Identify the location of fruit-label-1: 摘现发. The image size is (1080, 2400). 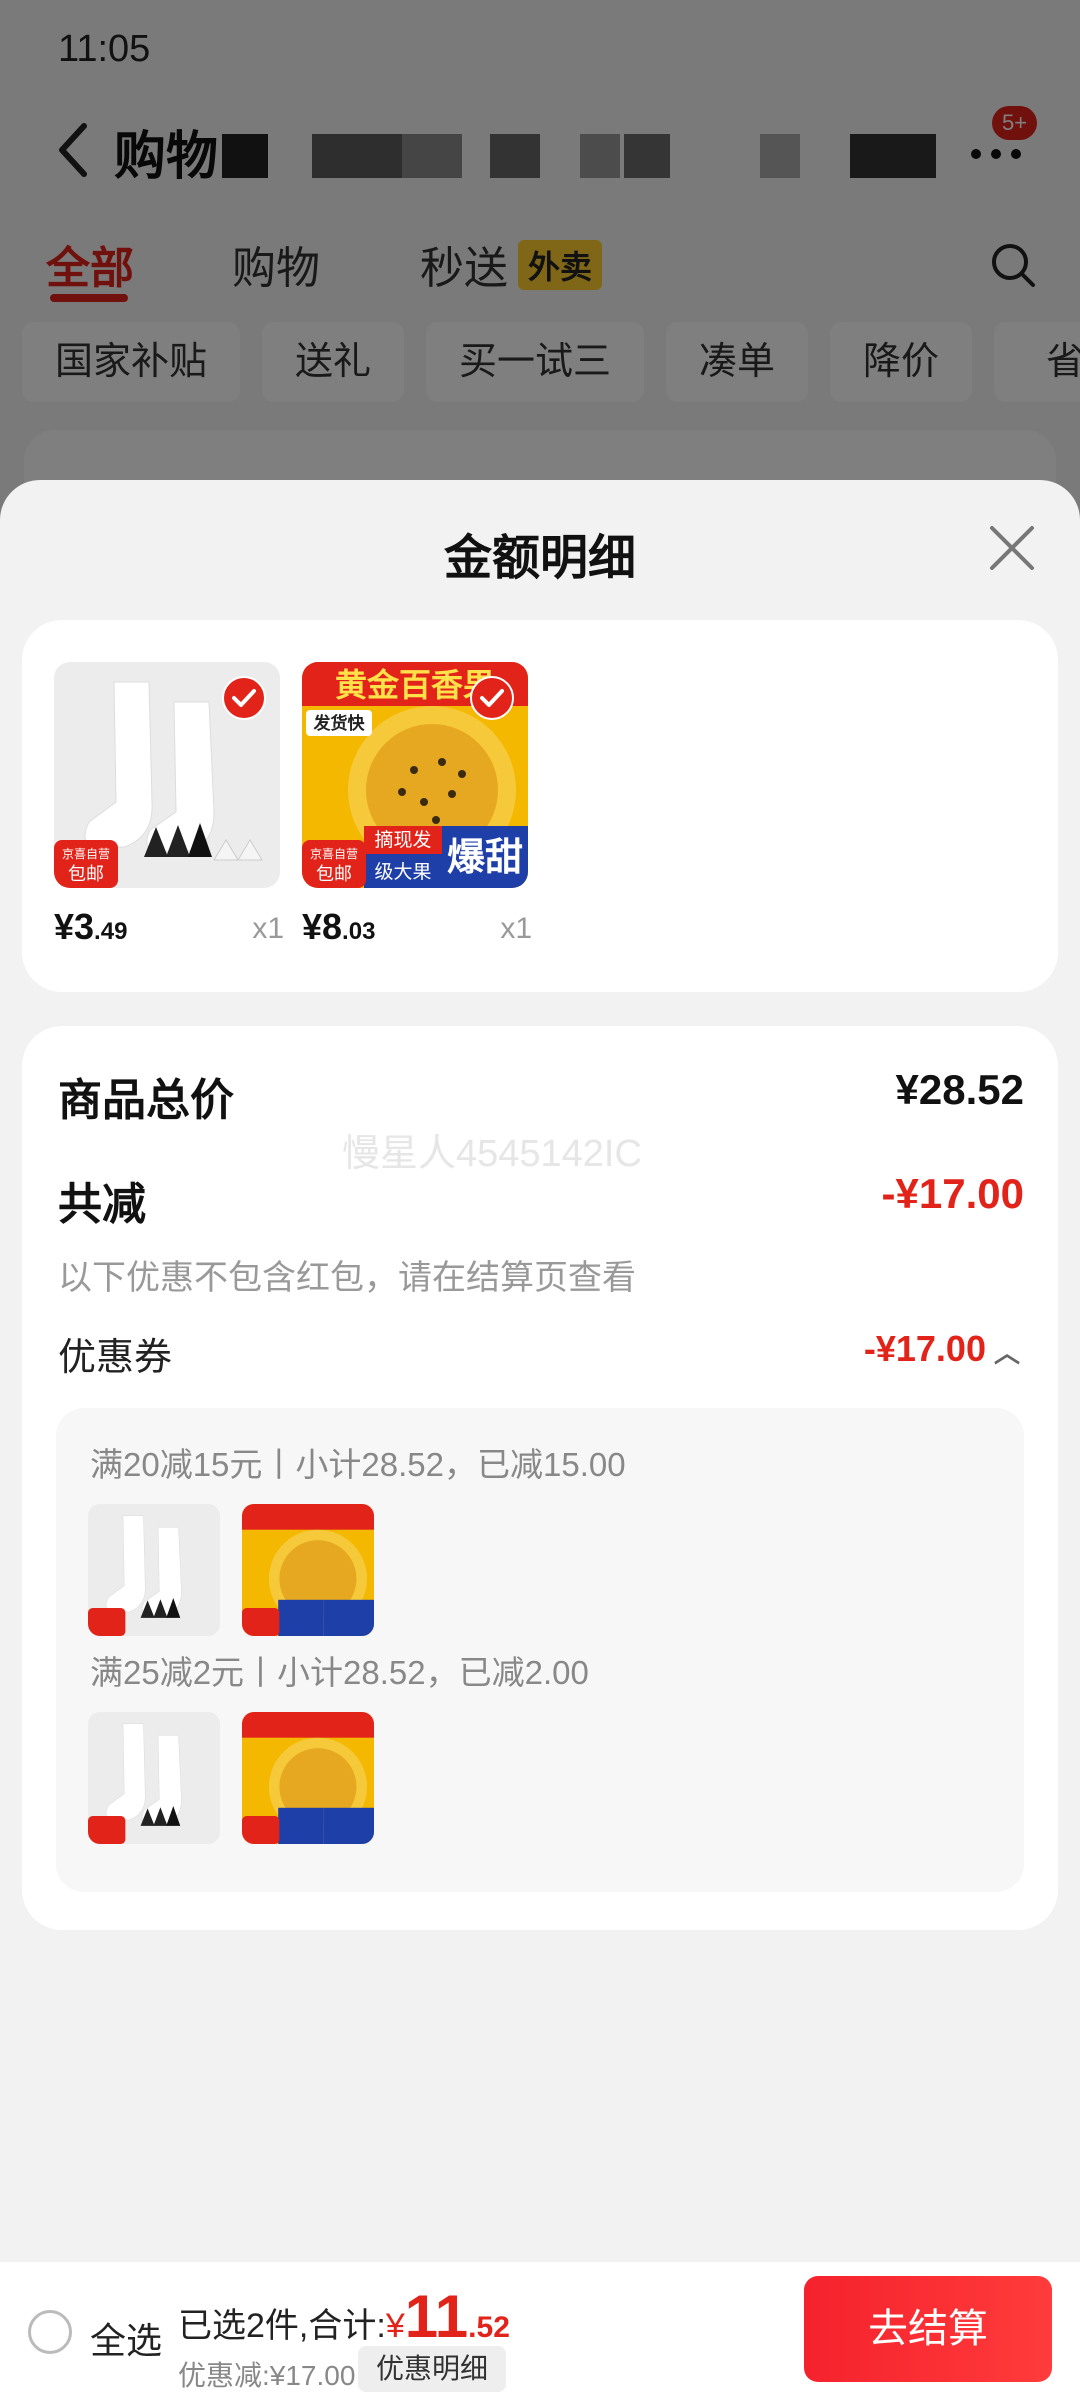
(402, 840).